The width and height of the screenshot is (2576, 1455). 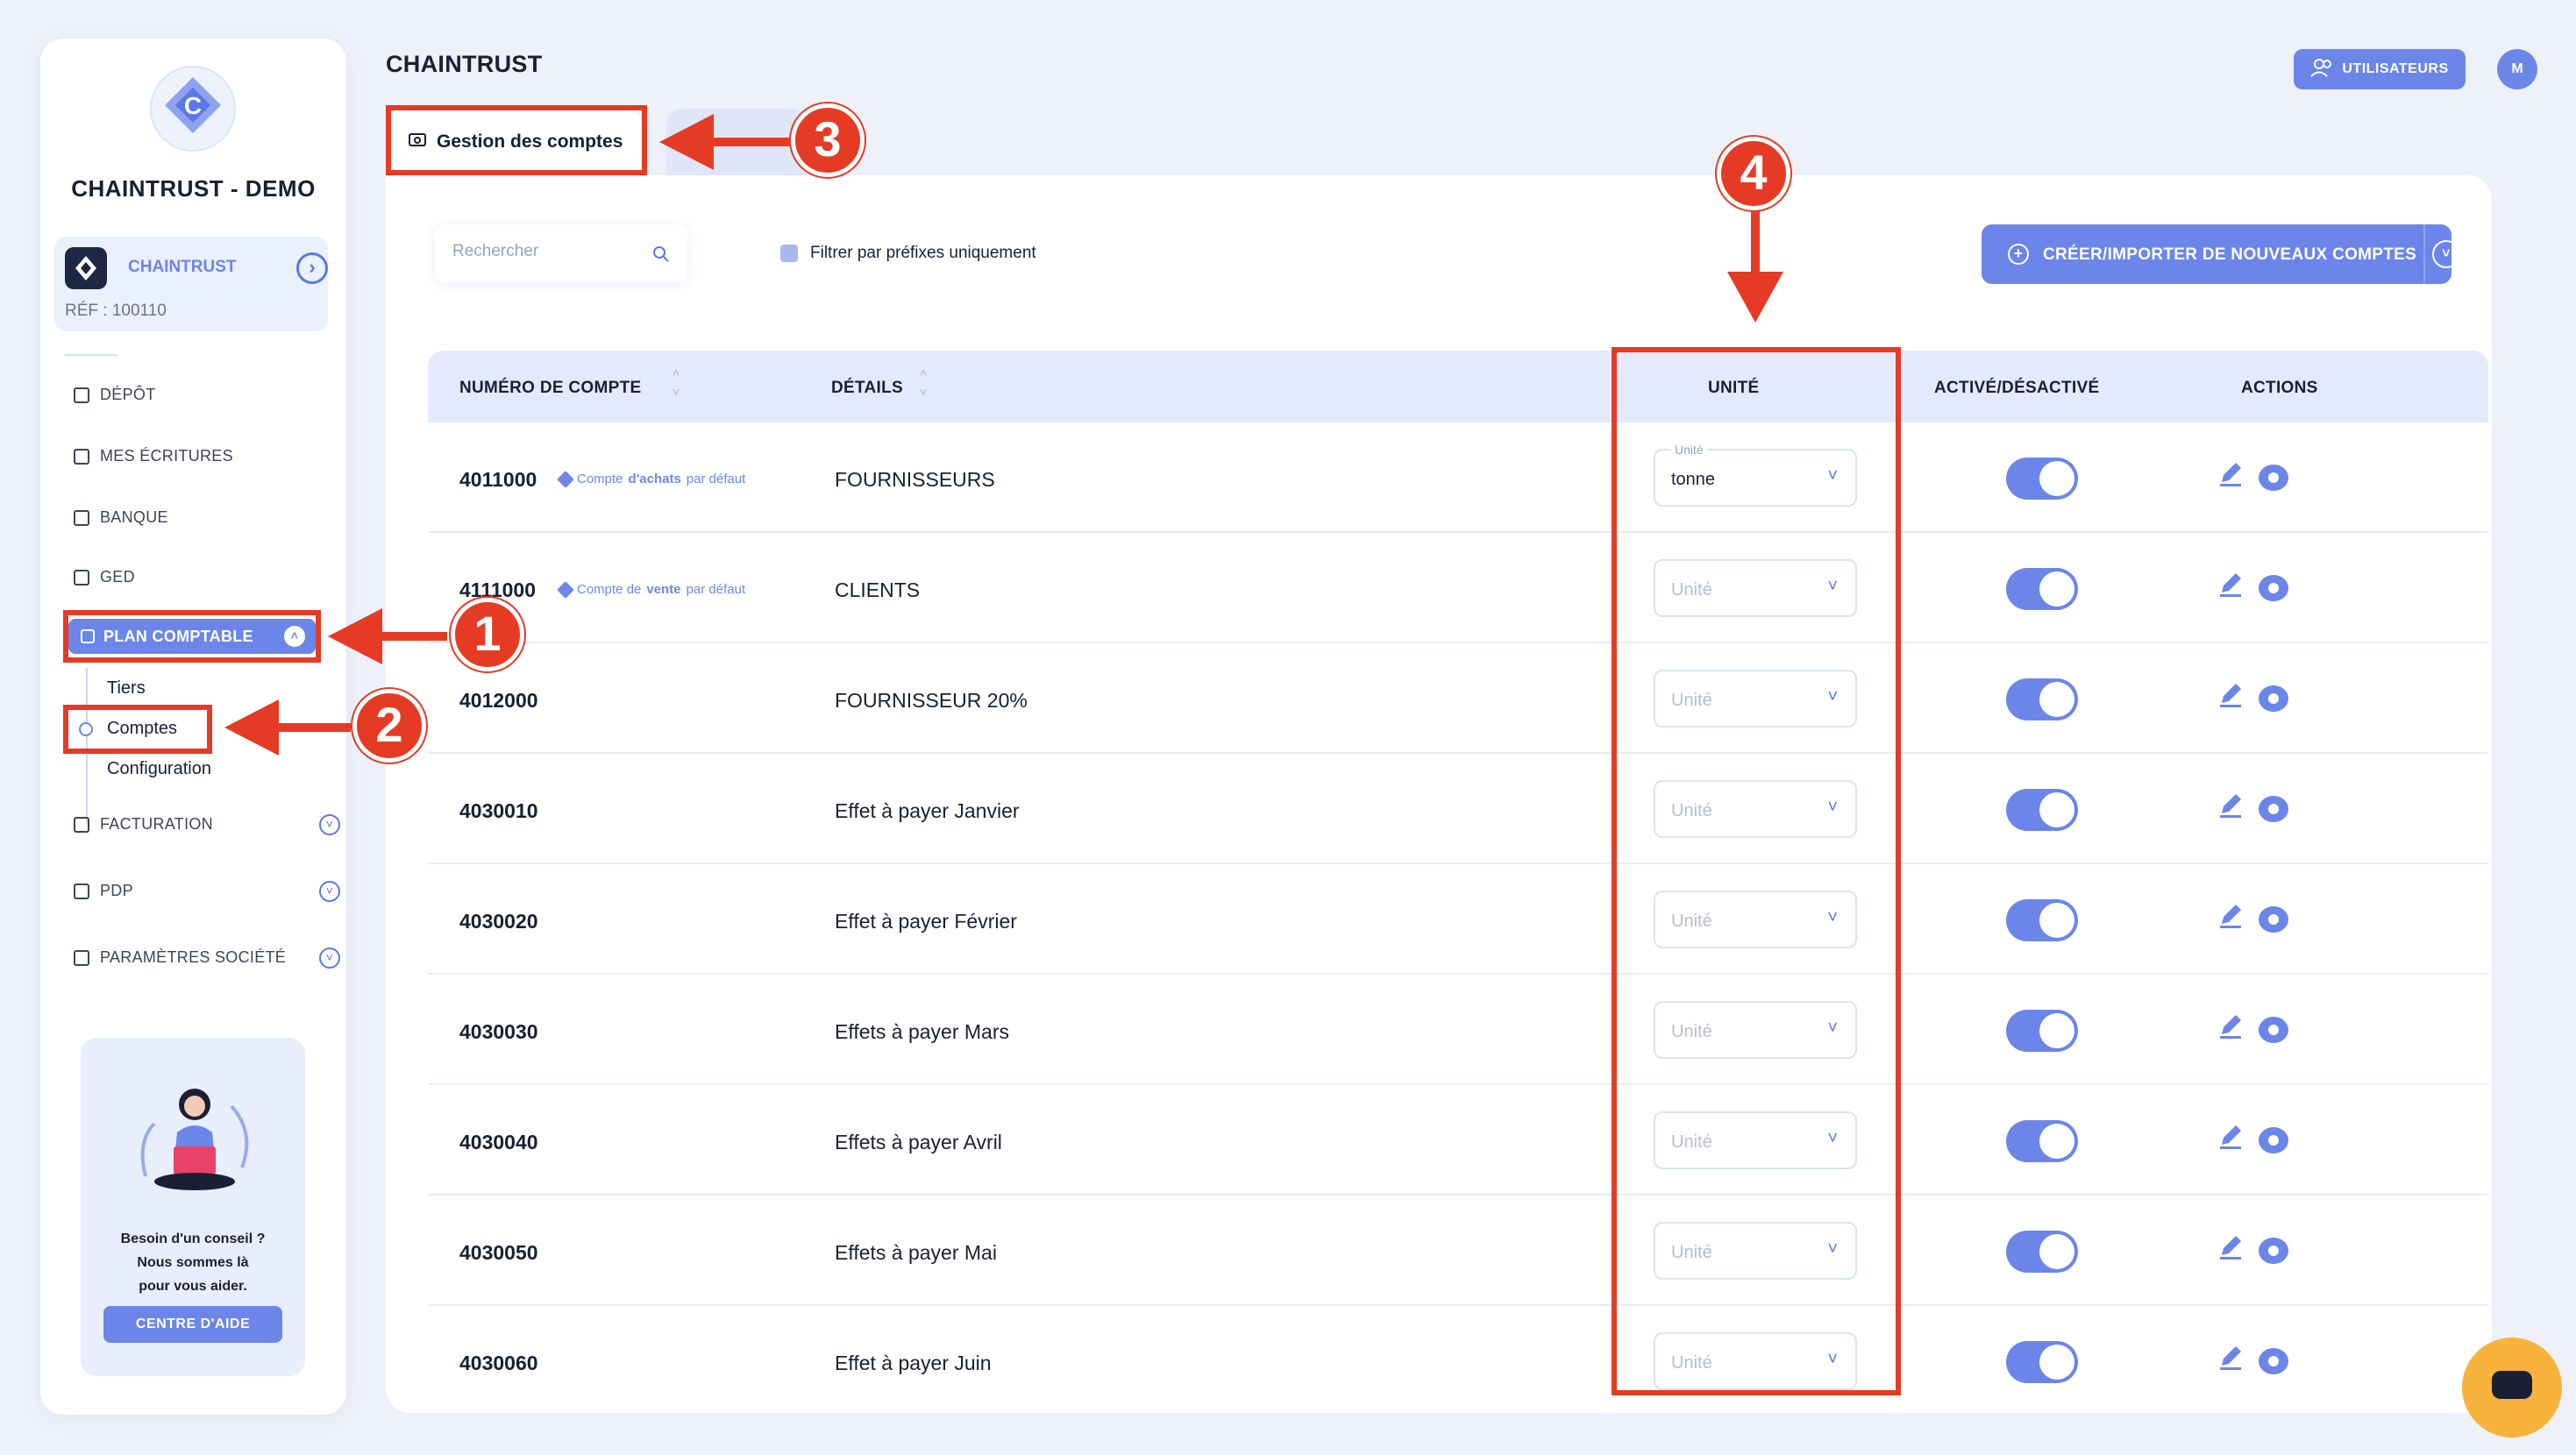 I want to click on annotation-badge-2: 2, so click(x=389, y=726).